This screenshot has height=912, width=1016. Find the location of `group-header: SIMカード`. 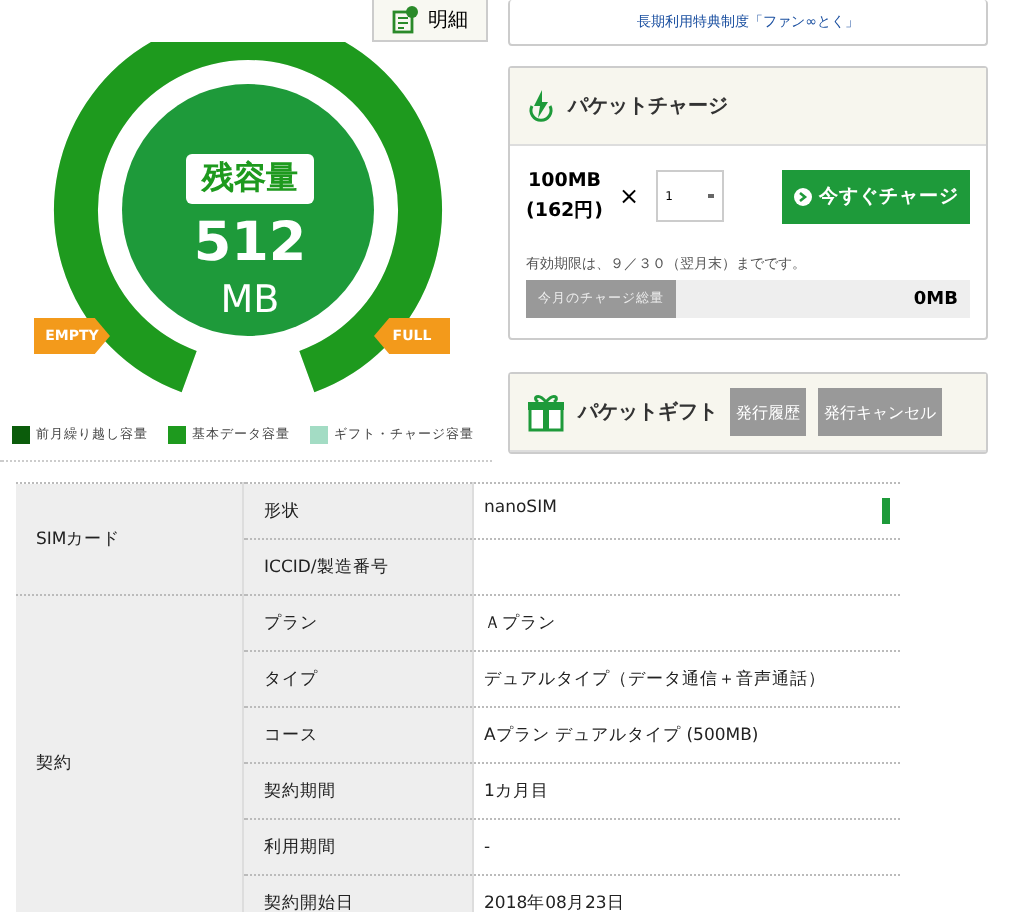

group-header: SIMカード is located at coordinates (129, 539).